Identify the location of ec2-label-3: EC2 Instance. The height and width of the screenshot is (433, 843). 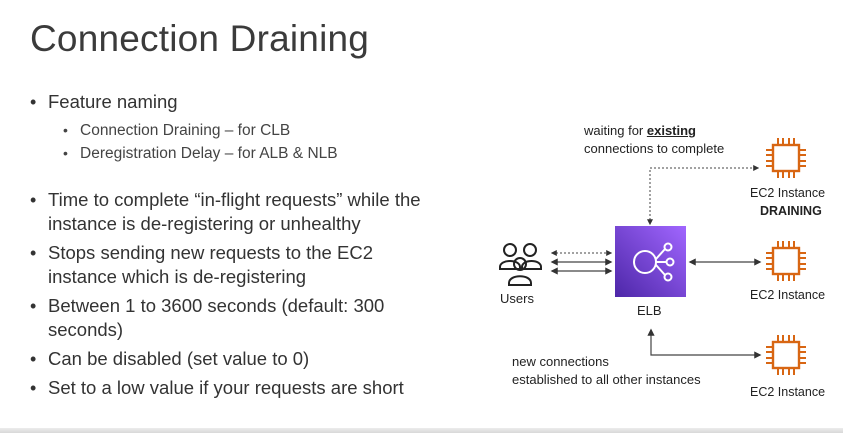
(788, 392).